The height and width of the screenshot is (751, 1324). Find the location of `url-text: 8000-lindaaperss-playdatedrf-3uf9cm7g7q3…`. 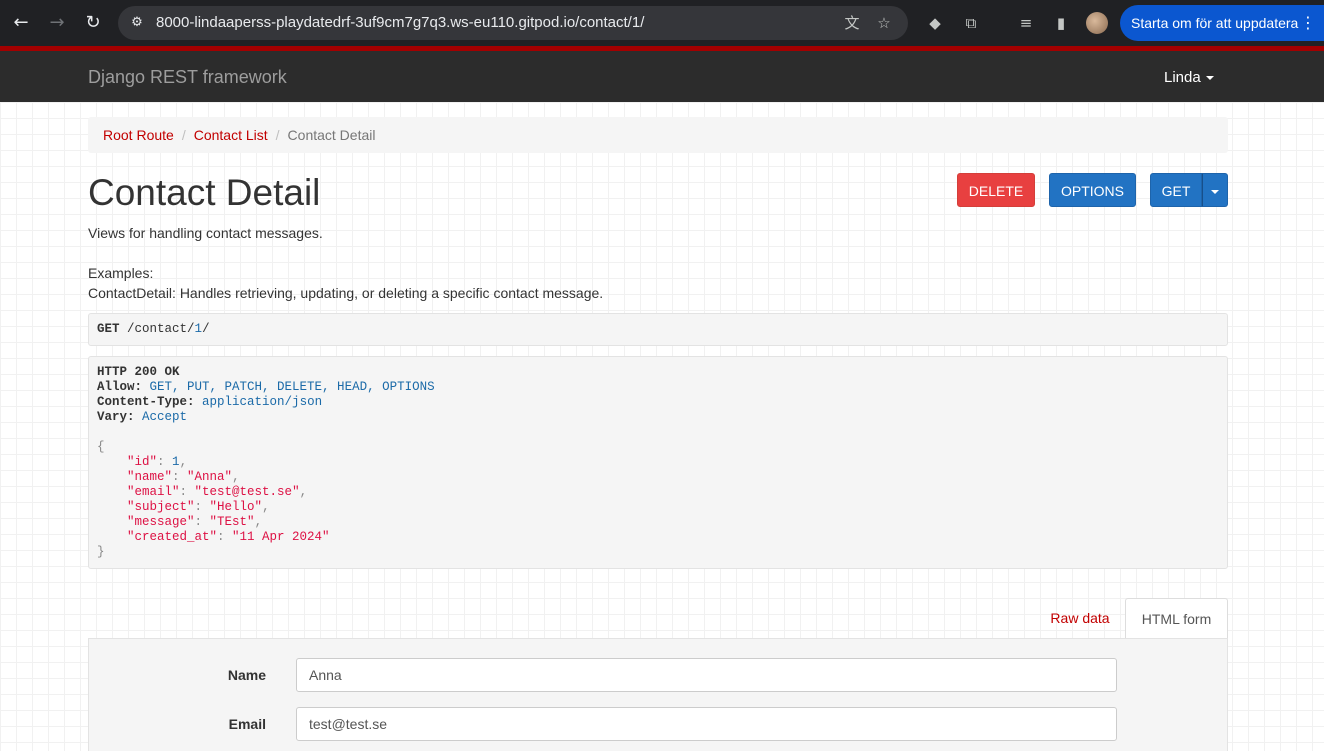

url-text: 8000-lindaaperss-playdatedrf-3uf9cm7g7q3… is located at coordinates (400, 22).